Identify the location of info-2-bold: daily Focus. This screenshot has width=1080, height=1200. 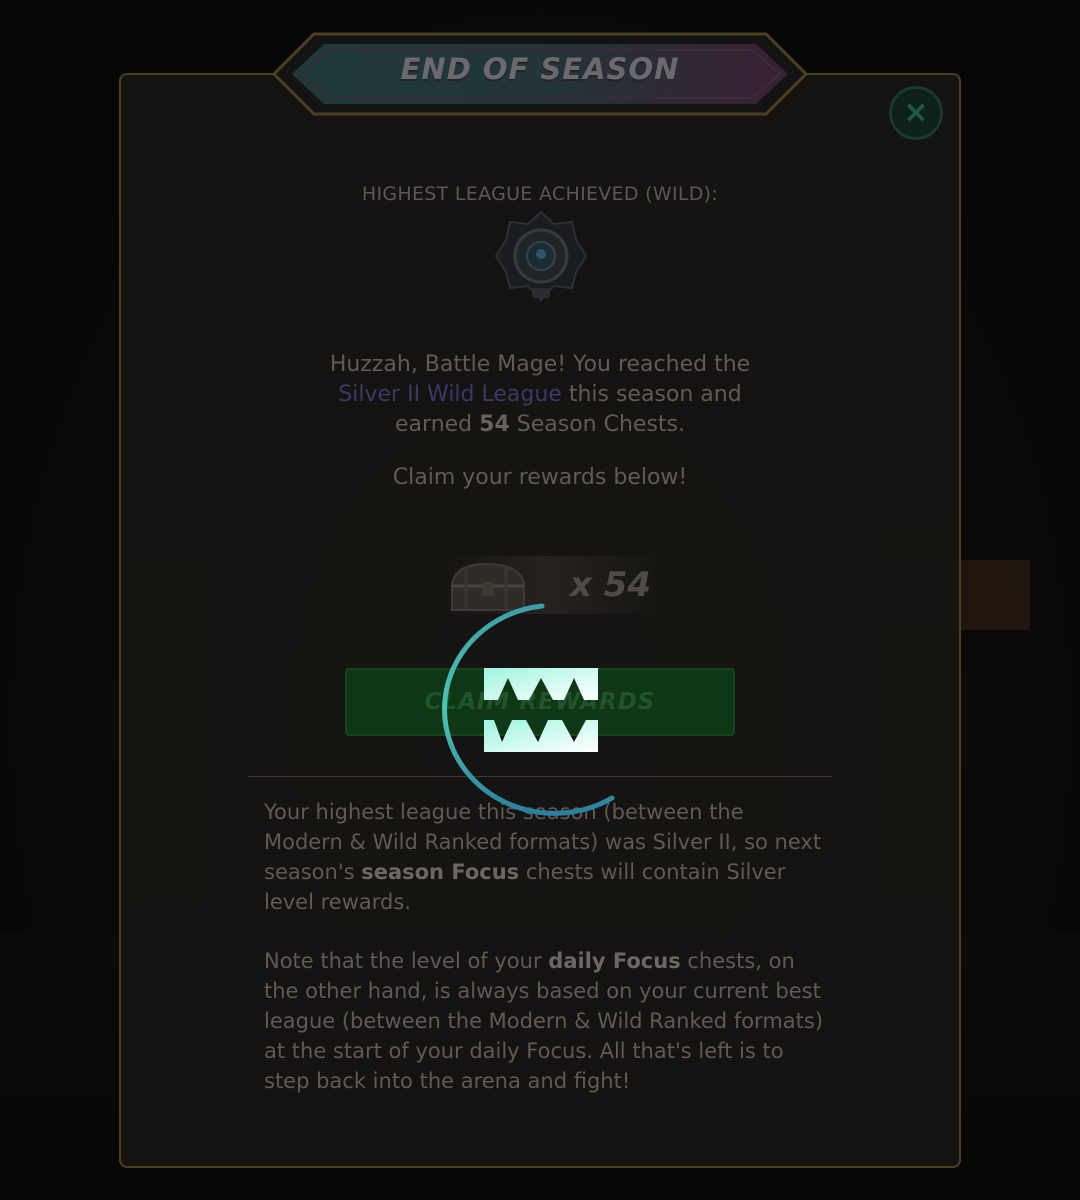
(614, 961).